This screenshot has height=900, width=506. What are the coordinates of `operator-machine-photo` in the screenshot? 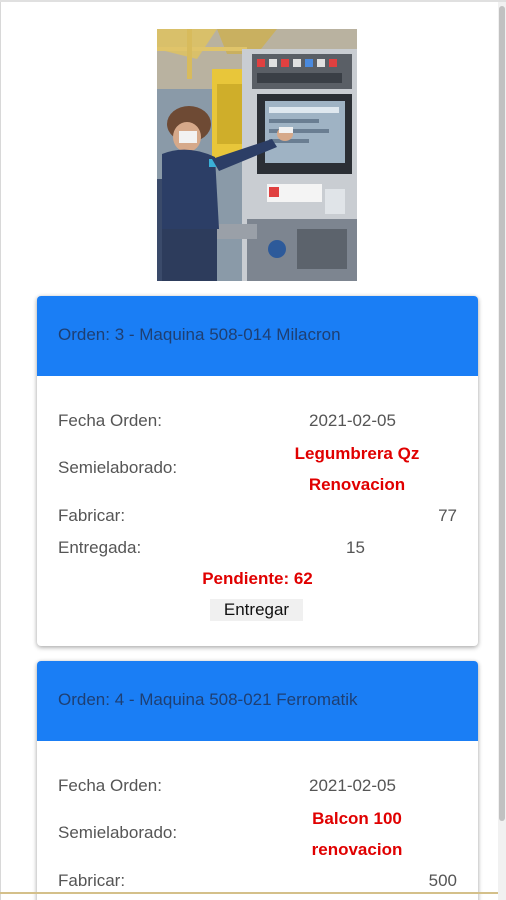 It's located at (257, 155).